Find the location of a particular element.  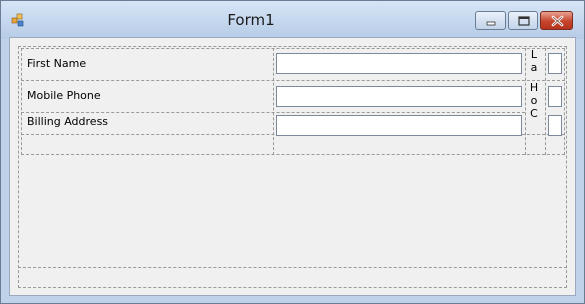

side-label-bottom: H o C is located at coordinates (534, 100).